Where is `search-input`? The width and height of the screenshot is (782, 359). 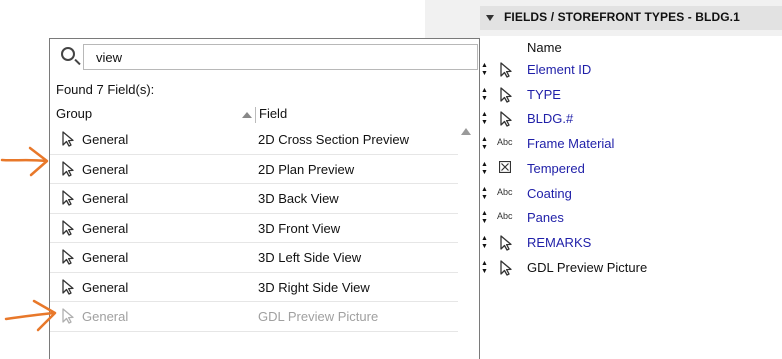 search-input is located at coordinates (280, 57).